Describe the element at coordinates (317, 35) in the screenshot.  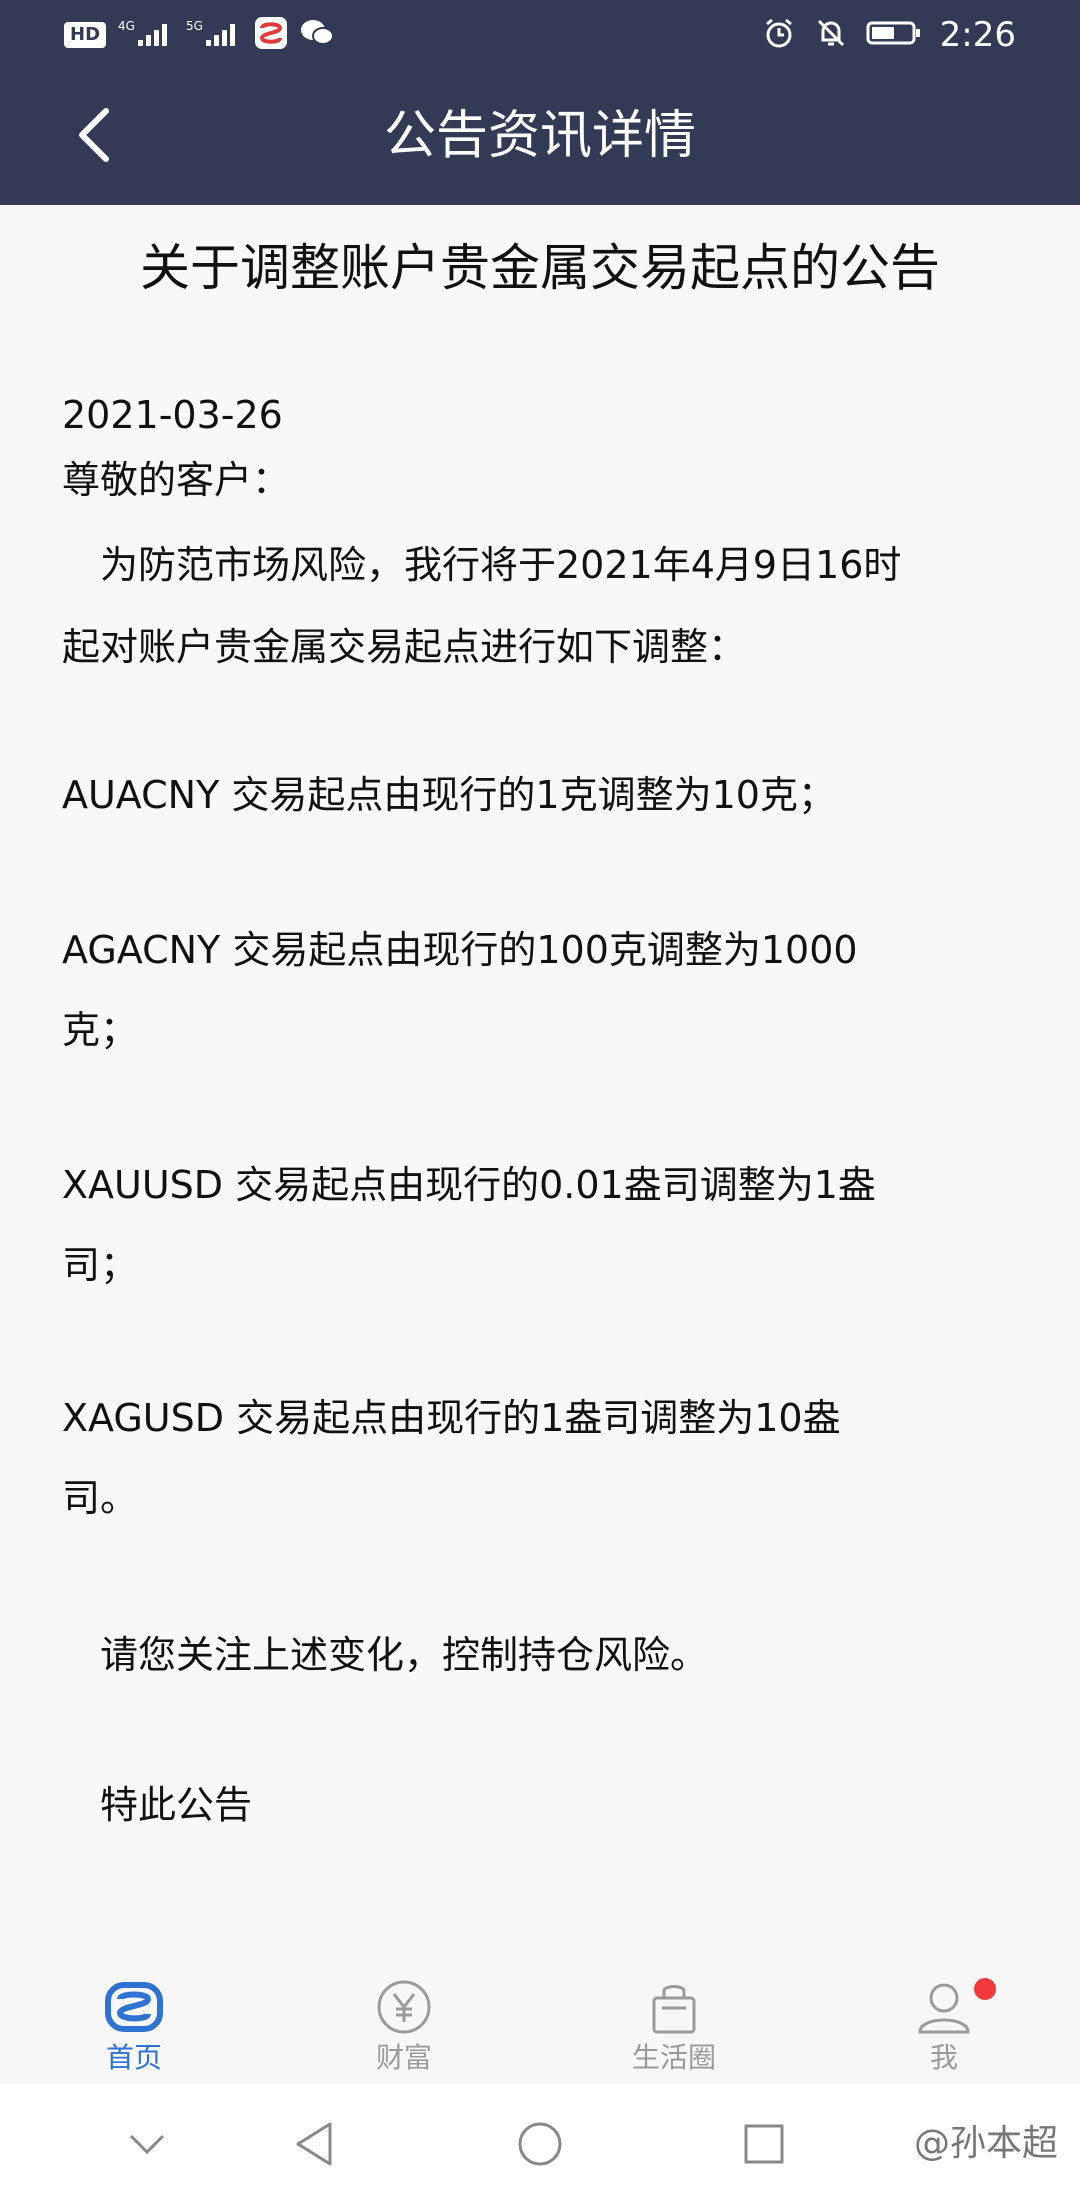
I see `wechat-icon` at that location.